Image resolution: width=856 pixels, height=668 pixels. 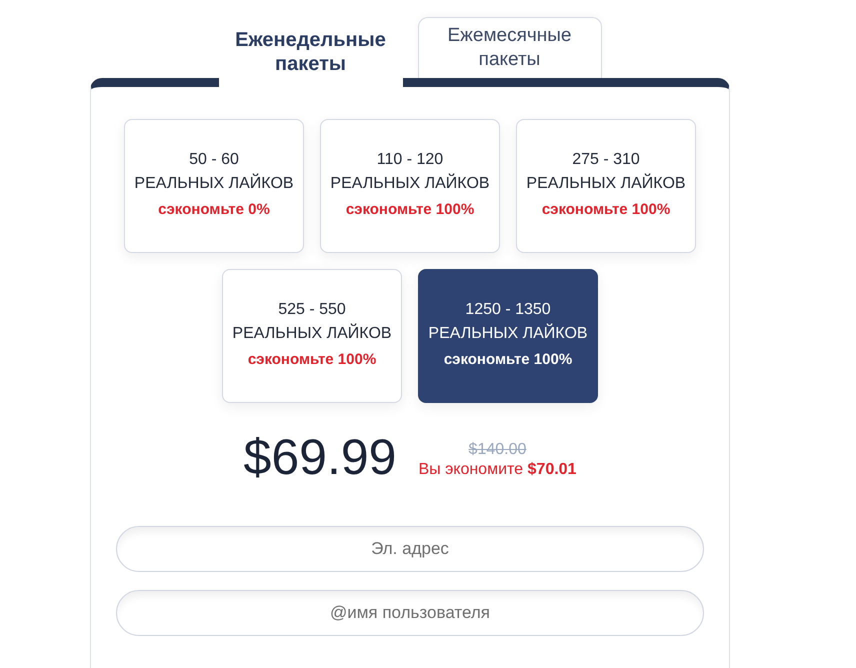 I want to click on savings-text: Вы экономите $70.01, so click(x=497, y=470).